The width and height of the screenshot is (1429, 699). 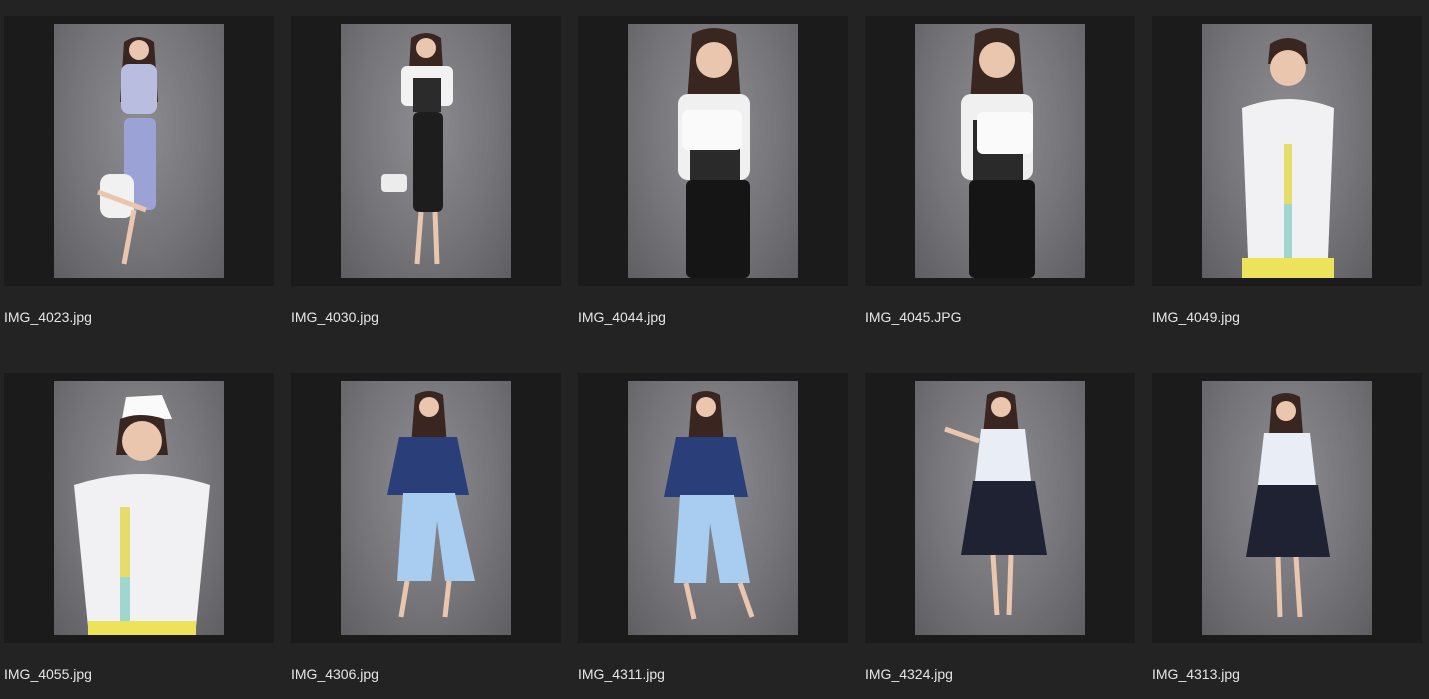 I want to click on file-name-label: IMG_4306.jpg, so click(x=335, y=674).